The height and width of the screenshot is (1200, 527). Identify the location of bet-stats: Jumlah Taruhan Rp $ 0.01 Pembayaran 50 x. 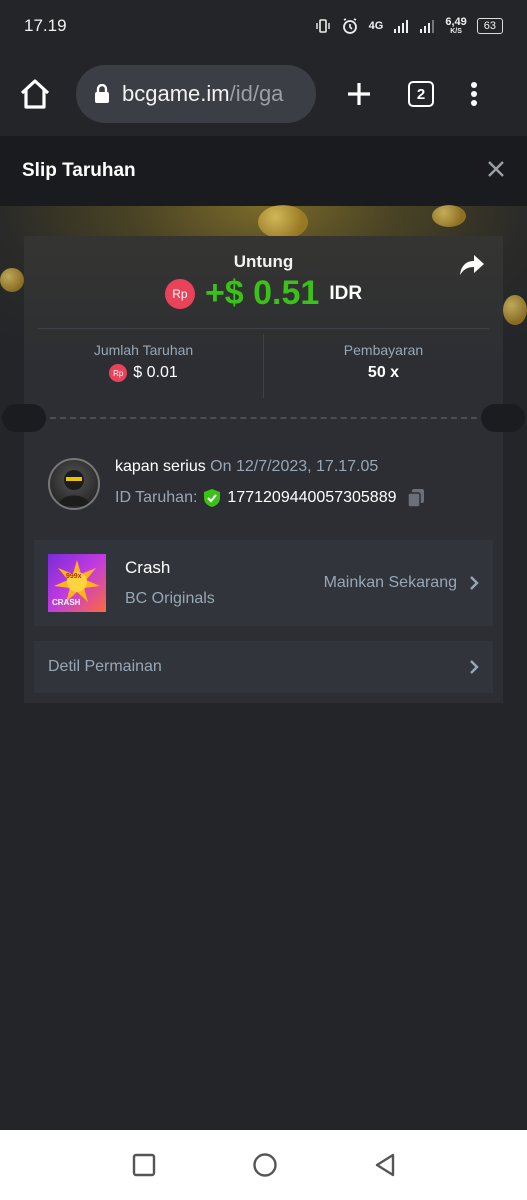
(263, 366).